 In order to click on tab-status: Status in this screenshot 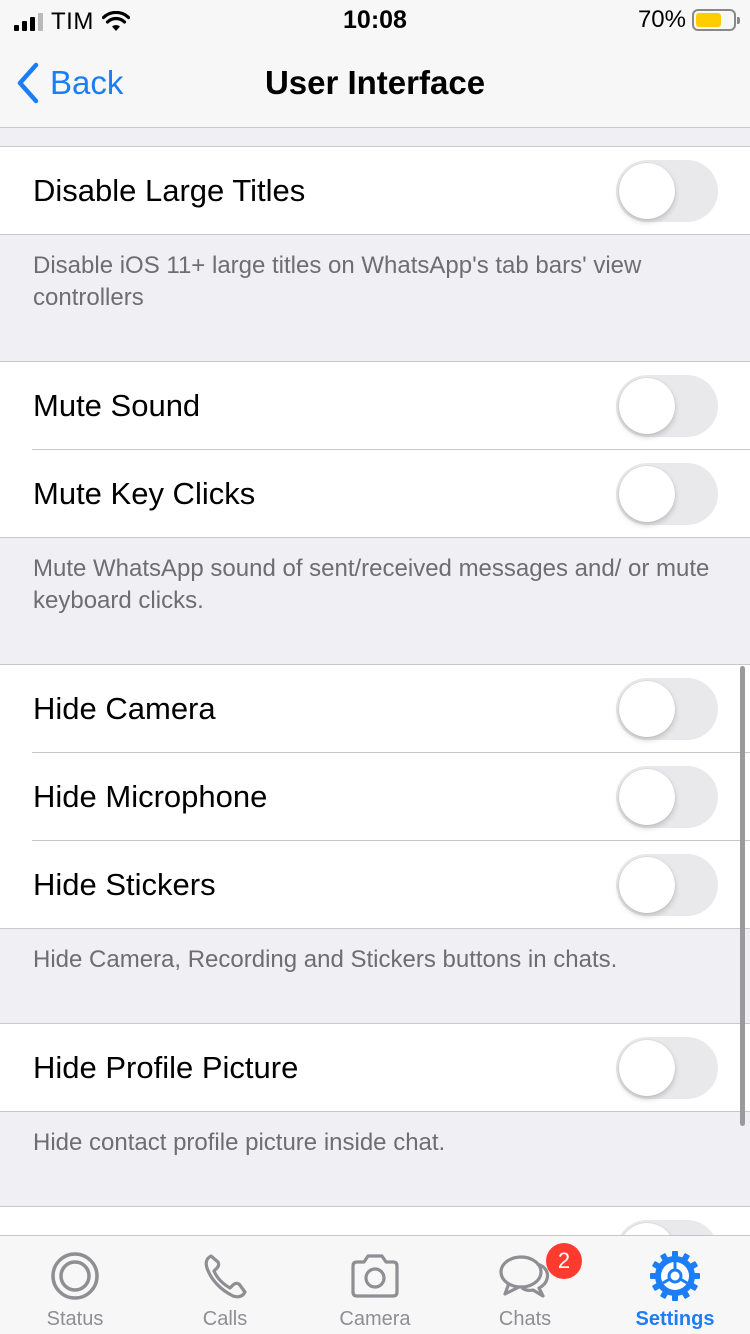, I will do `click(75, 1285)`.